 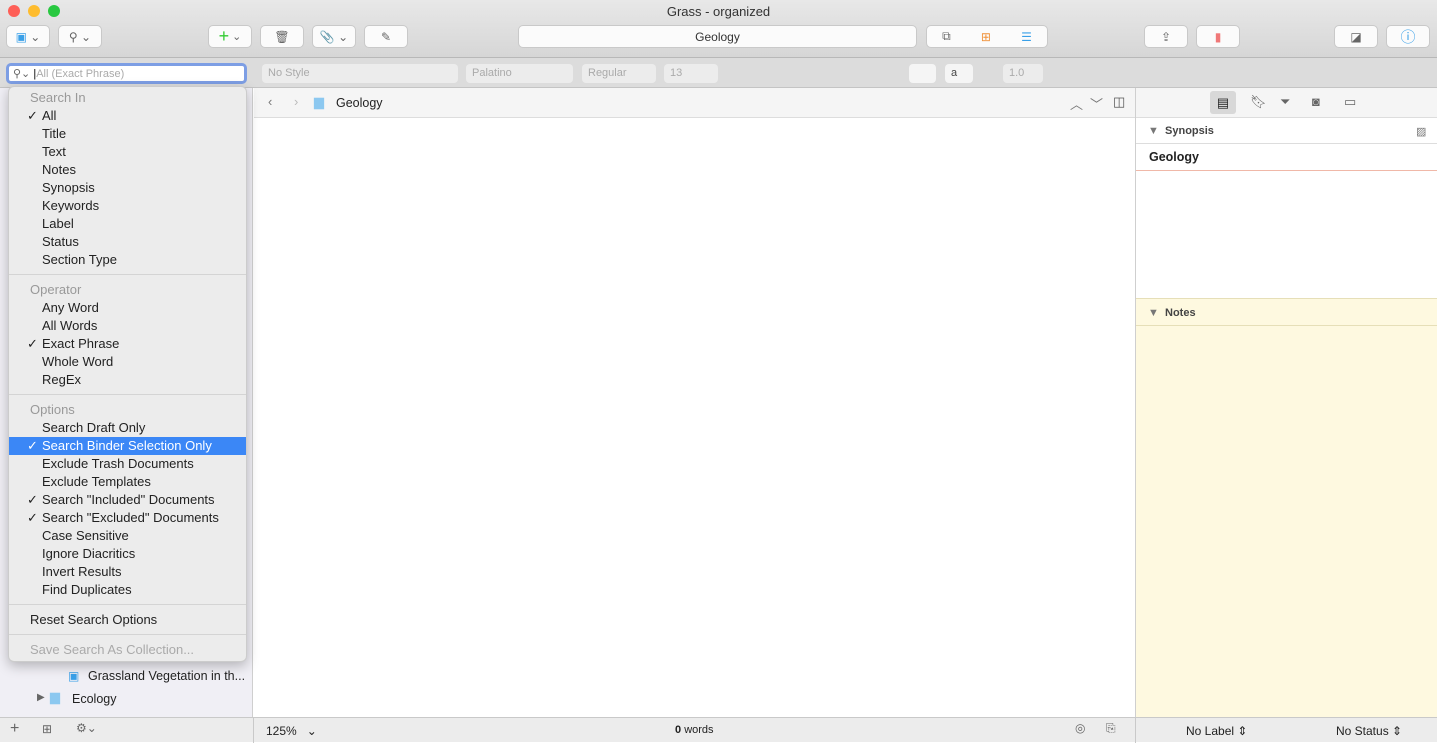 What do you see at coordinates (127, 518) in the screenshot?
I see `menu-item-search-excluded-documents: ✓ Search "Excluded" Documents` at bounding box center [127, 518].